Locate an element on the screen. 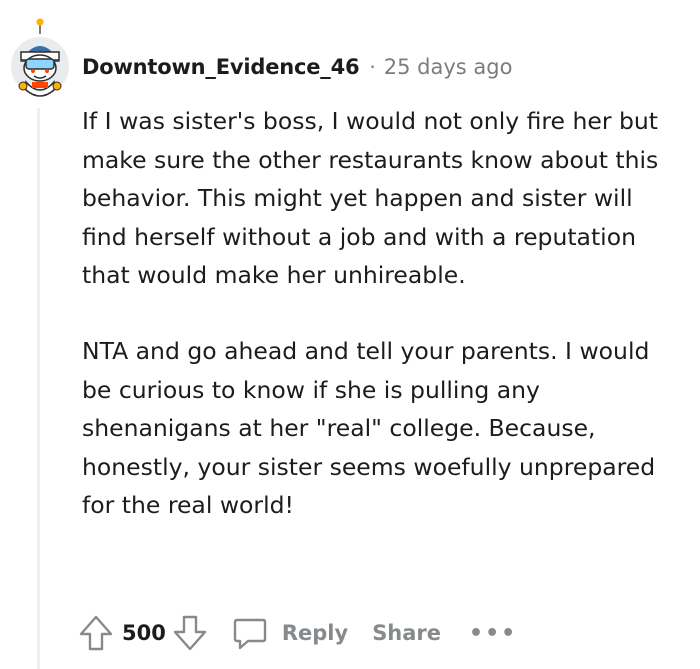 The height and width of the screenshot is (669, 700). author-link: Downtown_Evidence_46 is located at coordinates (221, 67).